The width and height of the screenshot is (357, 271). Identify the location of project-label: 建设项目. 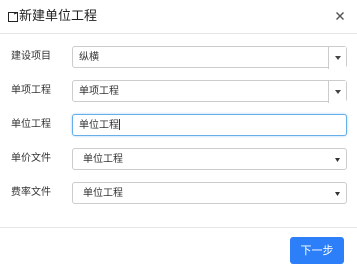
(31, 56).